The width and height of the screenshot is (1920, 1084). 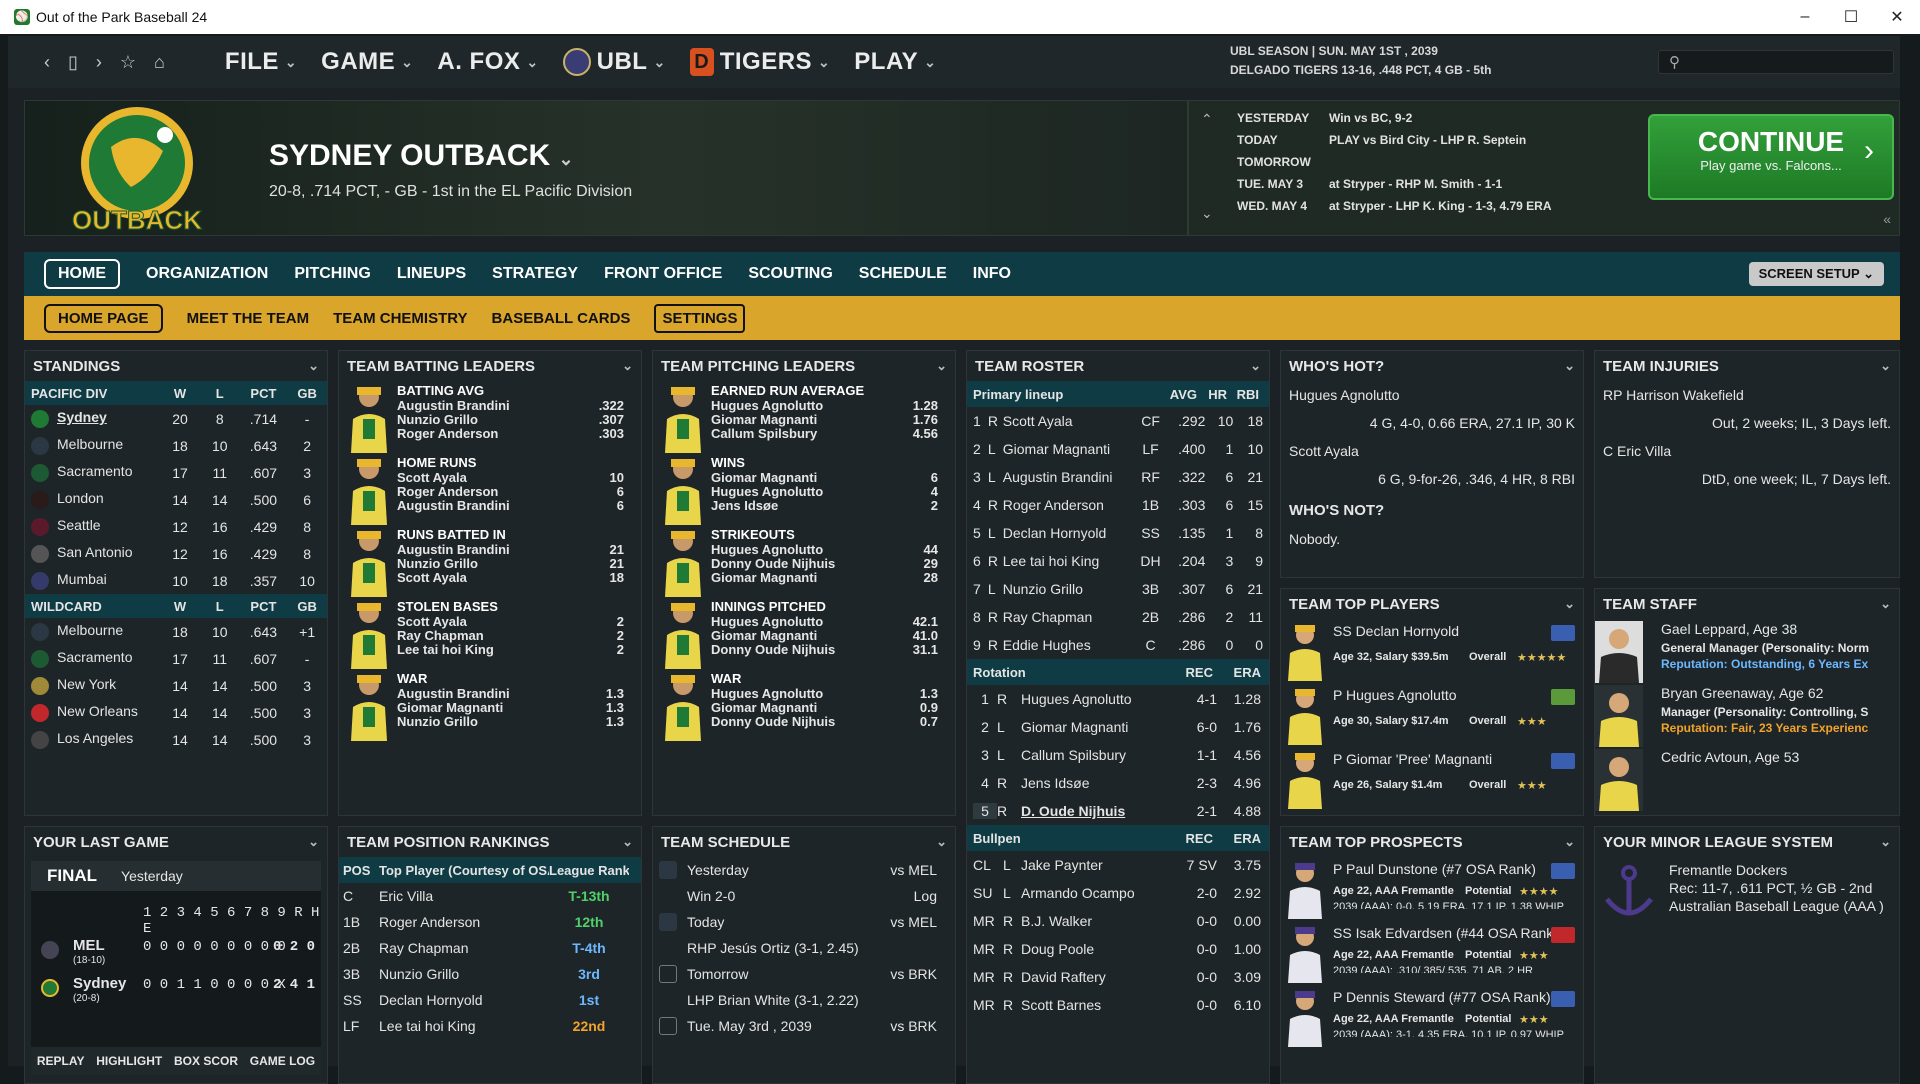 I want to click on subtab-team-chemistry: TEAM CHEMISTRY, so click(x=400, y=318).